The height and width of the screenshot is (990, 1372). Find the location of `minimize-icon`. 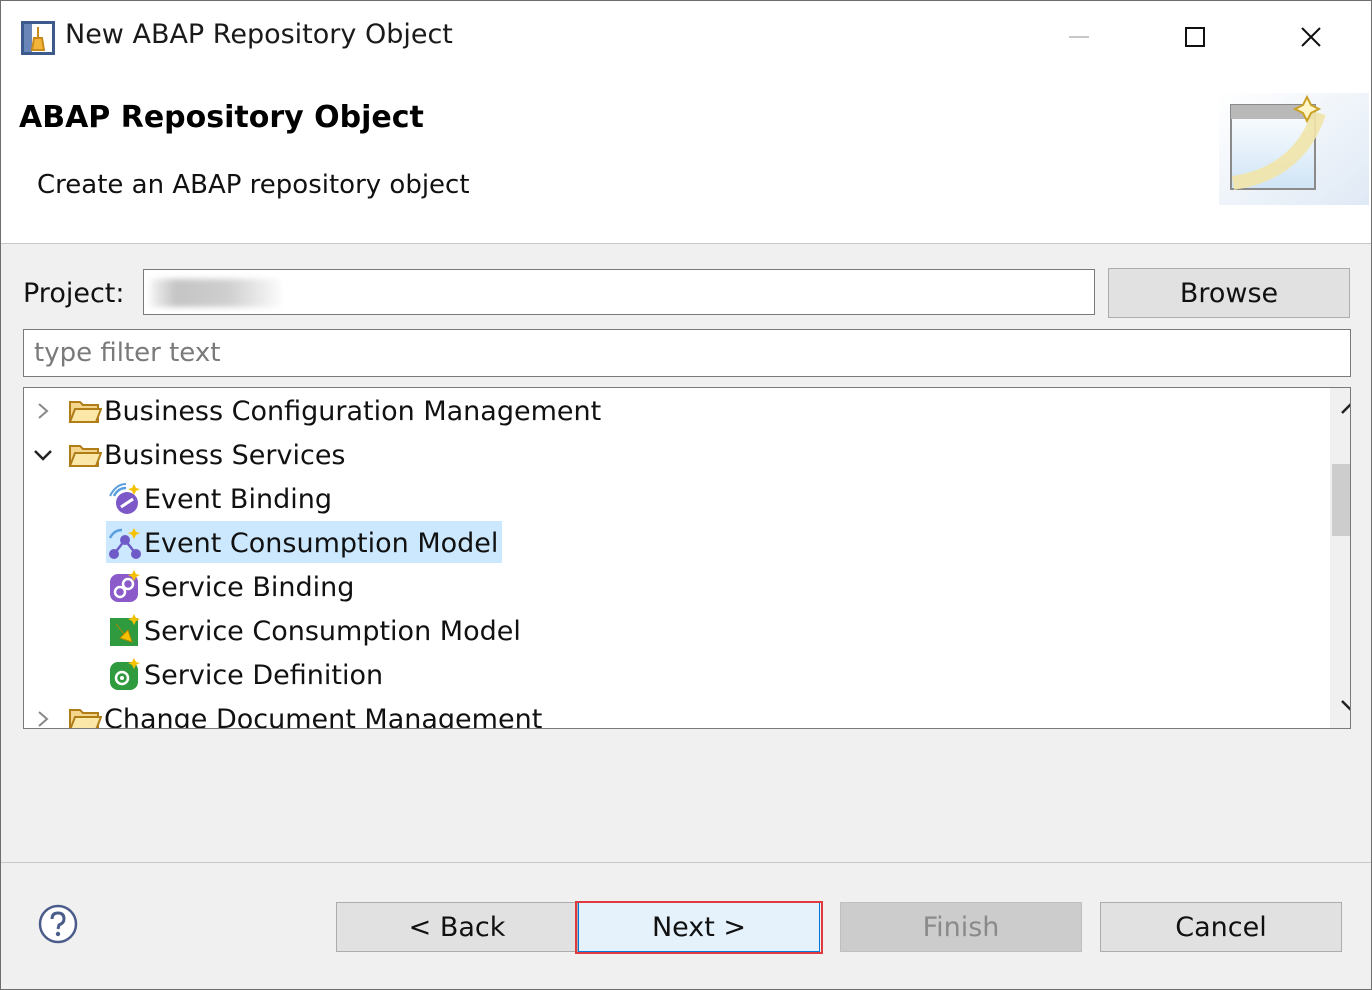

minimize-icon is located at coordinates (1079, 37).